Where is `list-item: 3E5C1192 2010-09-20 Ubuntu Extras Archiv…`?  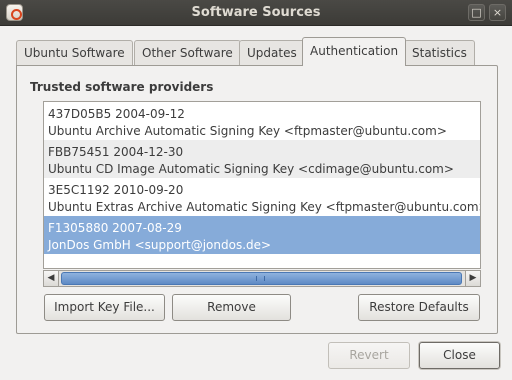 list-item: 3E5C1192 2010-09-20 Ubuntu Extras Archiv… is located at coordinates (262, 197).